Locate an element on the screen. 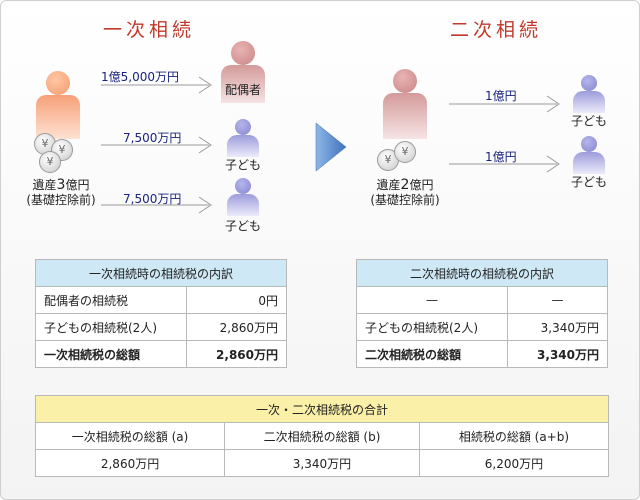  child1-second-icon is located at coordinates (589, 94).